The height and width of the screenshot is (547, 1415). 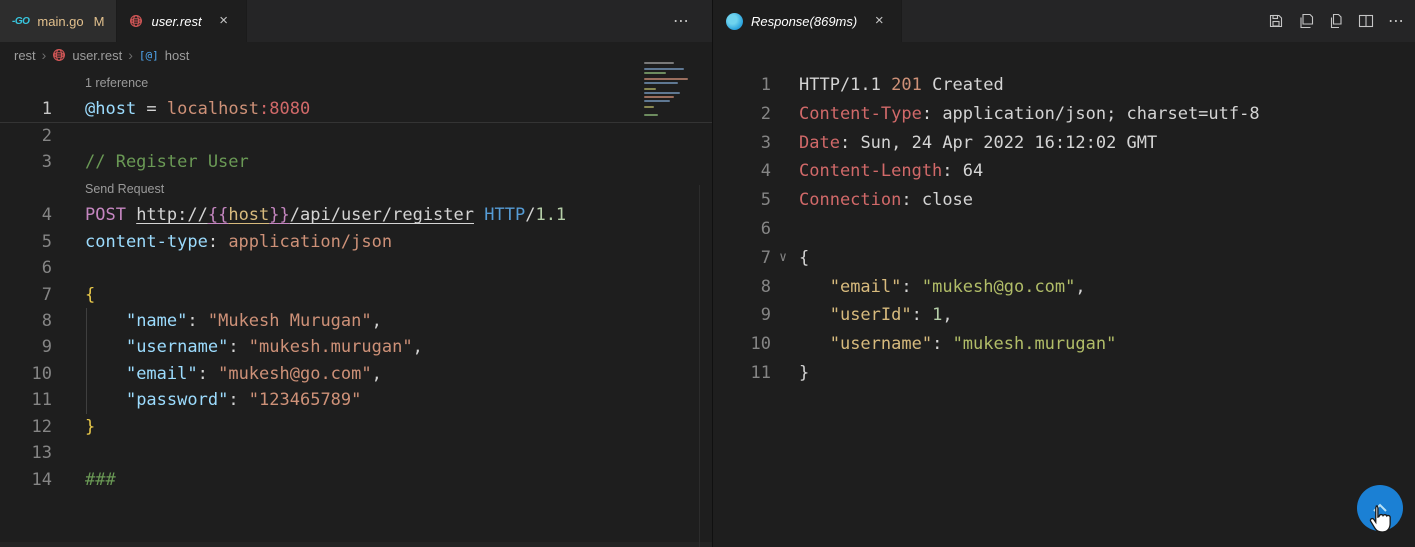 I want to click on breadcrumb-item-file: user.rest, so click(x=97, y=55).